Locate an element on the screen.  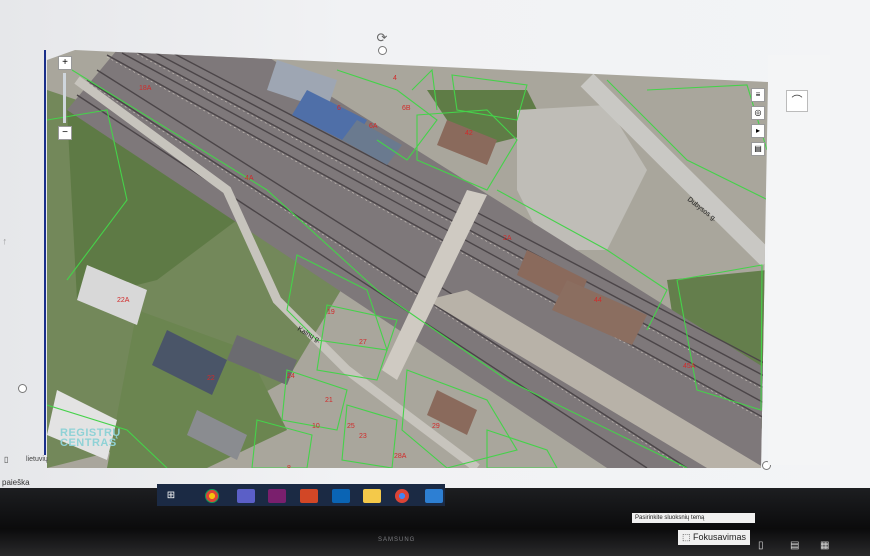
monitor-brand: SAMSUNG is located at coordinates (397, 540).